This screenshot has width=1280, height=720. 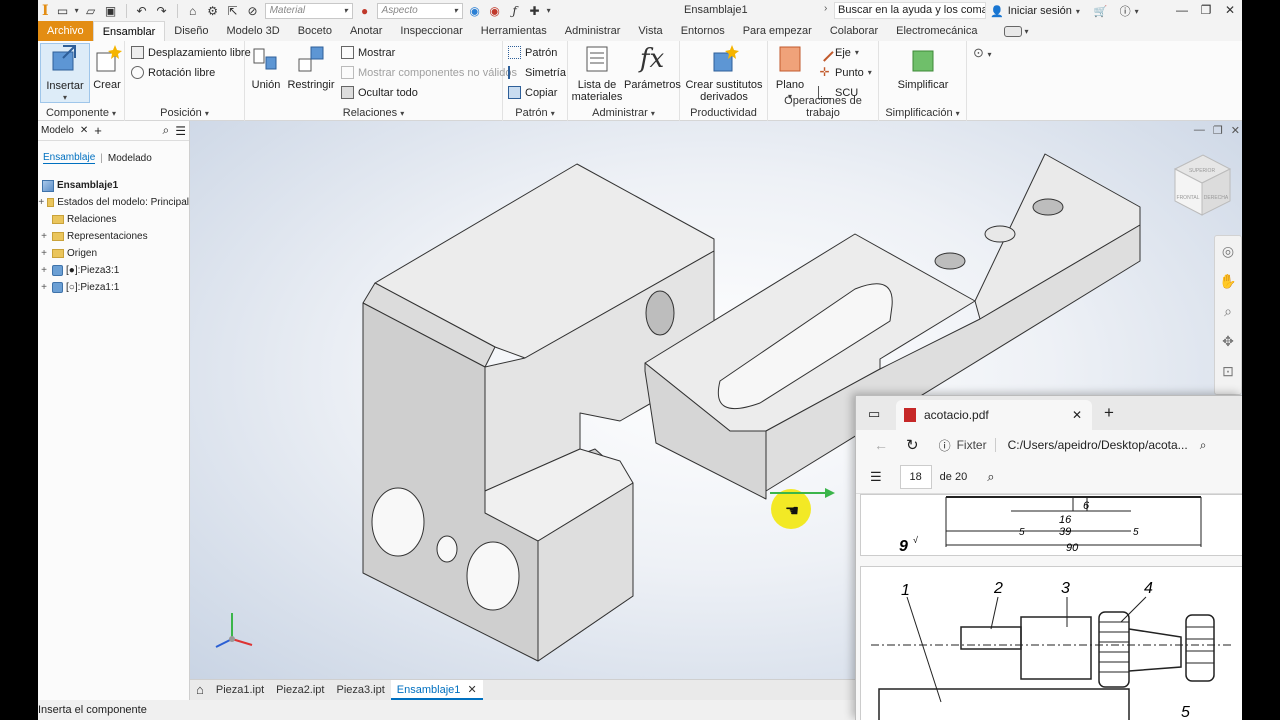 I want to click on tree-item: + [○]:Pieza1:1, so click(x=113, y=287).